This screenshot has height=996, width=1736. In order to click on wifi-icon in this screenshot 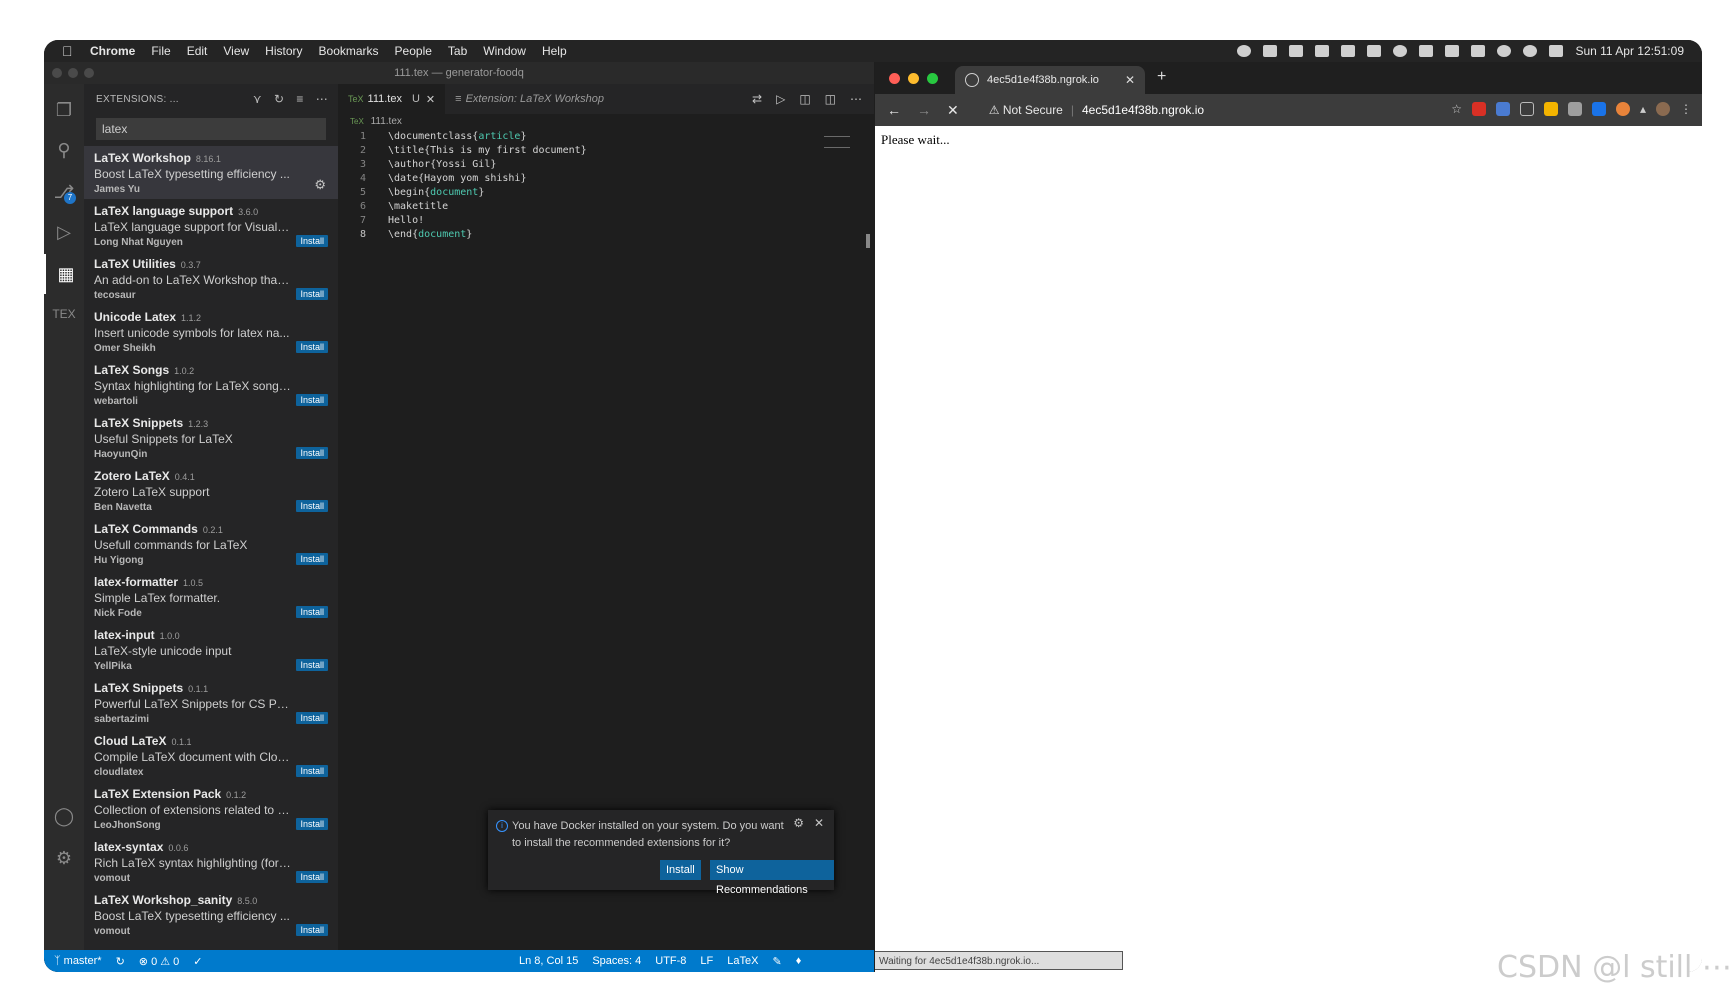, I will do `click(1504, 51)`.